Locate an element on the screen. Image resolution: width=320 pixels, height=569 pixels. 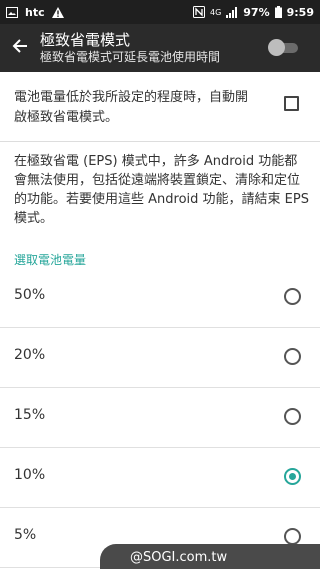
network-type: 4G is located at coordinates (215, 12).